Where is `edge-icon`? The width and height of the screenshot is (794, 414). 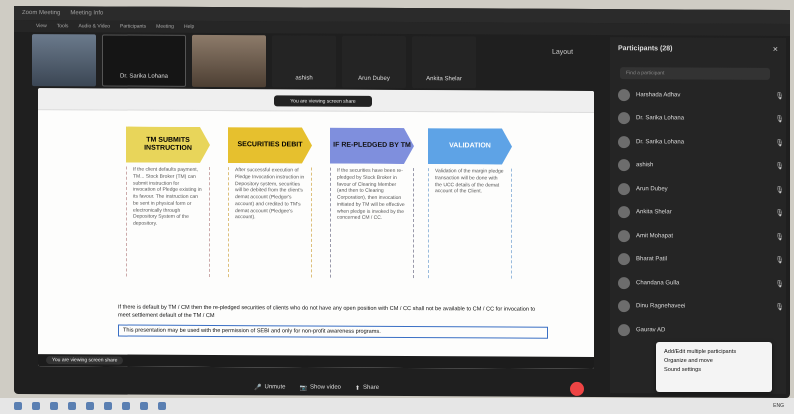
edge-icon is located at coordinates (72, 406).